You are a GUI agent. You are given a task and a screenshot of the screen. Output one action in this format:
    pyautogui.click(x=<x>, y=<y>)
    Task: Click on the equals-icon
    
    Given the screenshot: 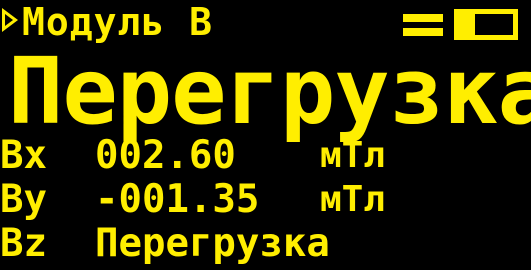 What is the action you would take?
    pyautogui.click(x=423, y=25)
    